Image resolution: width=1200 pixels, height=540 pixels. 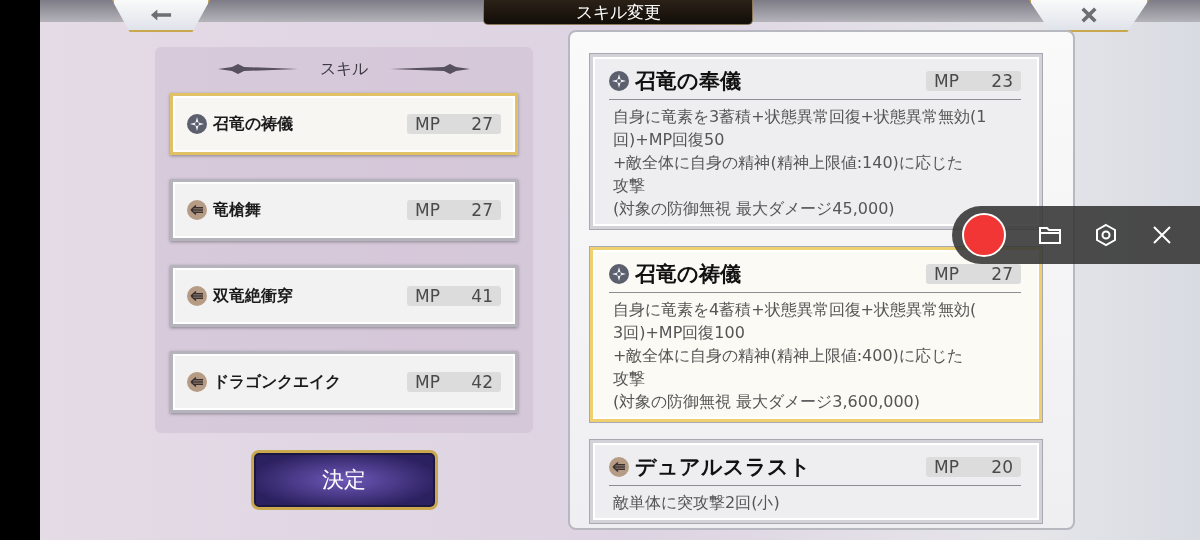 What do you see at coordinates (1002, 81) in the screenshot?
I see `mp-value: 23` at bounding box center [1002, 81].